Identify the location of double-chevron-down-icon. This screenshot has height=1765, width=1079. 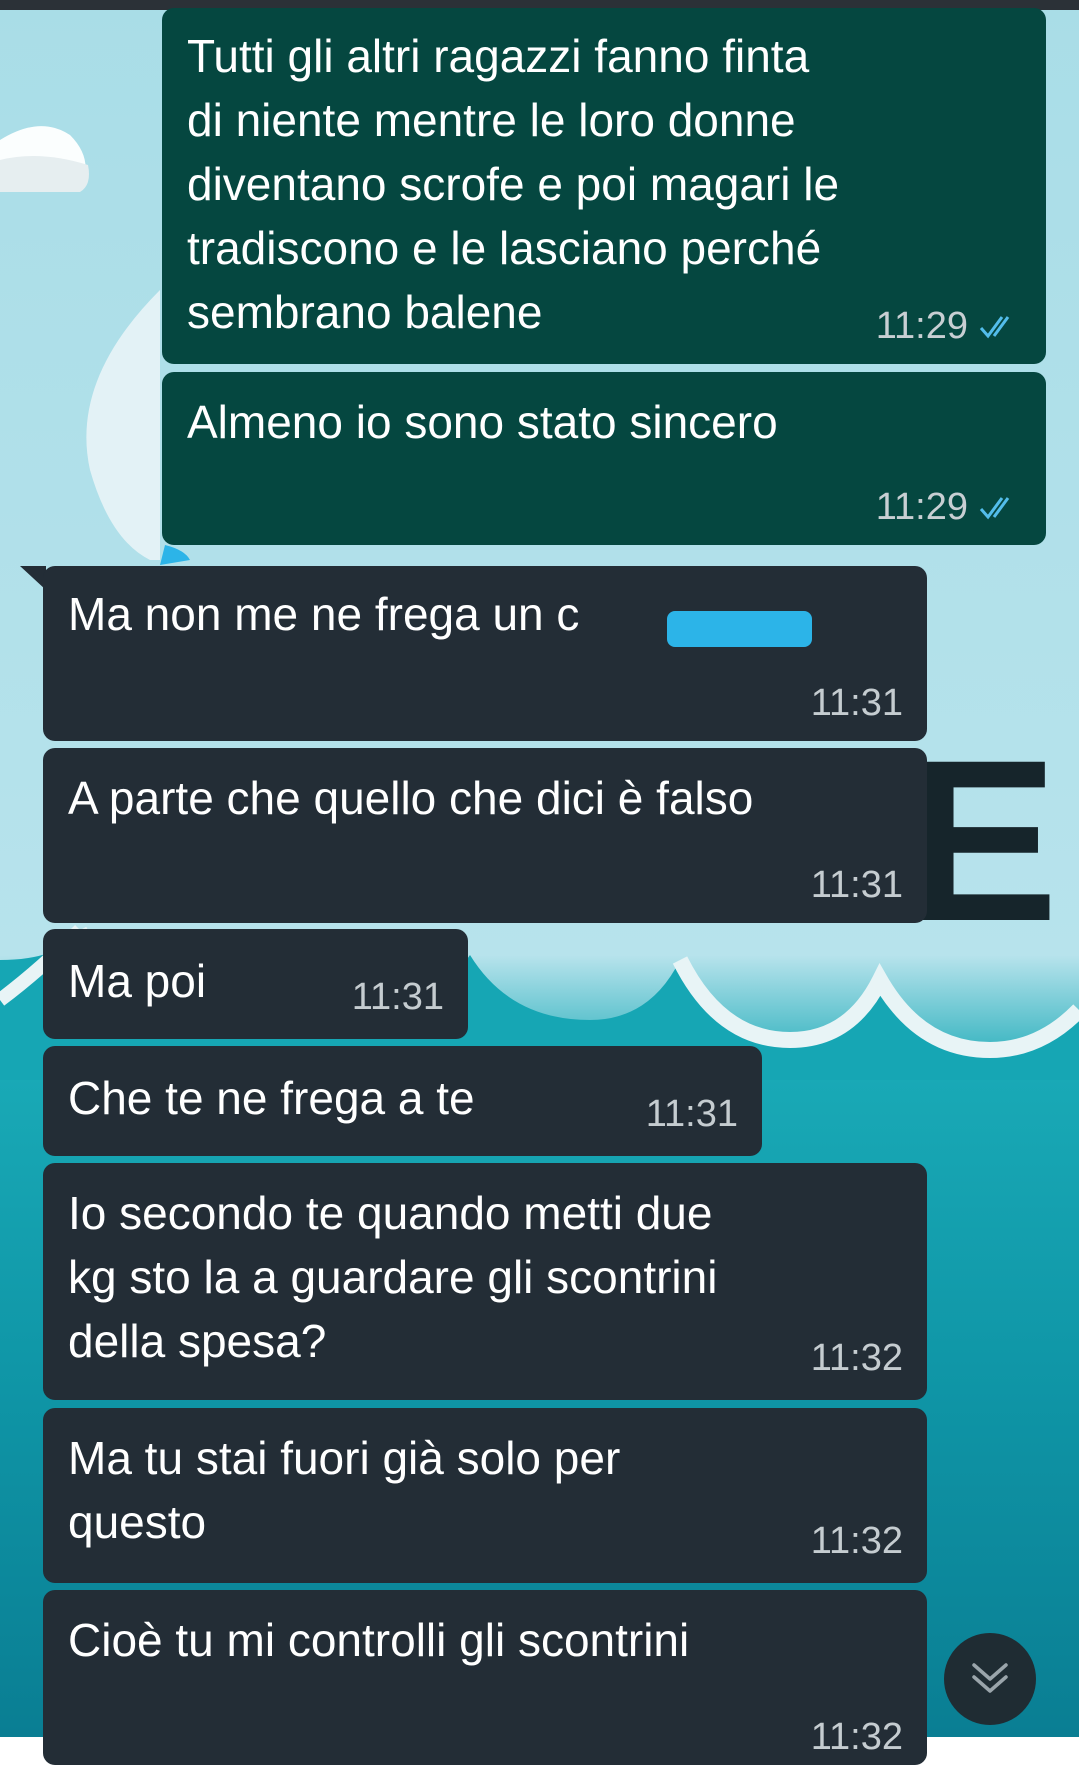
(990, 1678).